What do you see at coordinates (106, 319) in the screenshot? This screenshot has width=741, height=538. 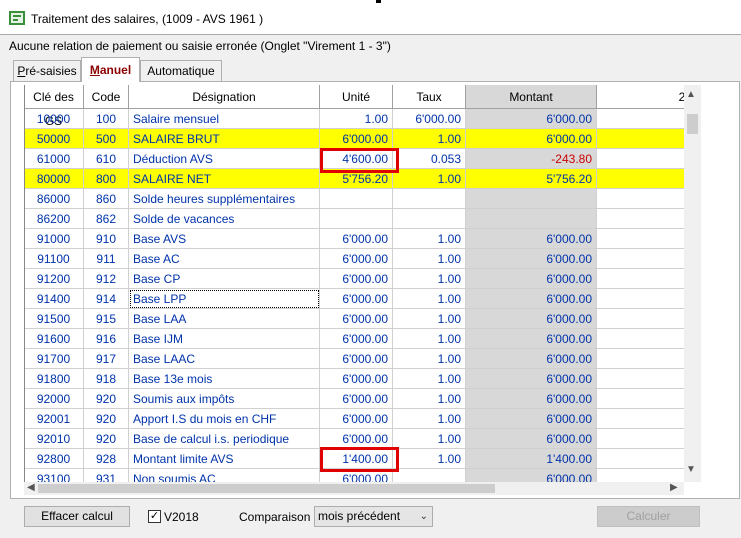 I see `cell-code: 915` at bounding box center [106, 319].